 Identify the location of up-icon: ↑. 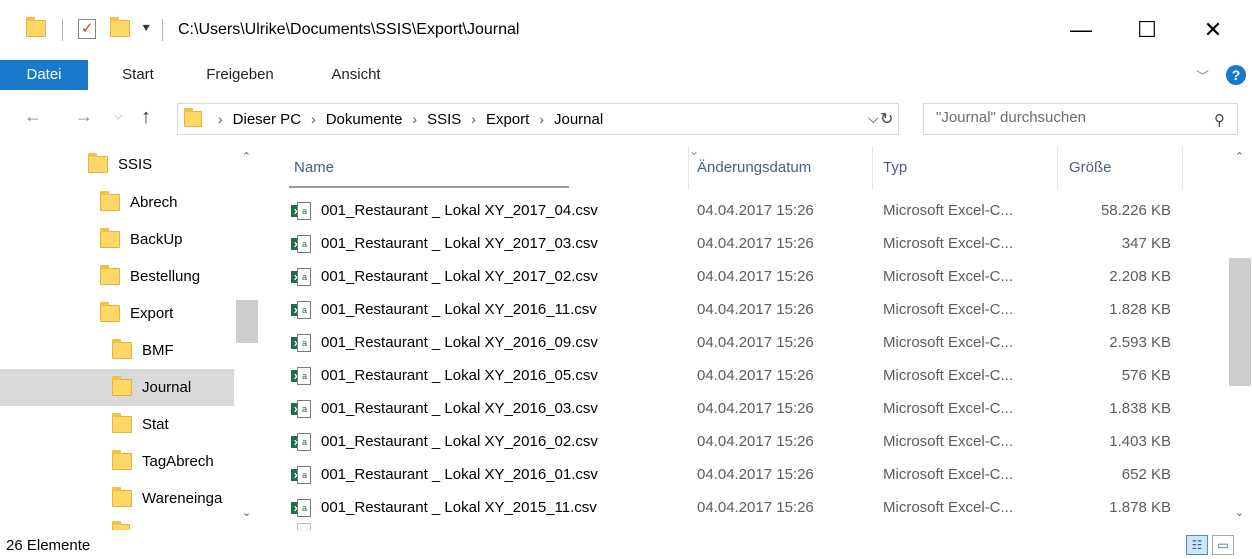
(146, 117).